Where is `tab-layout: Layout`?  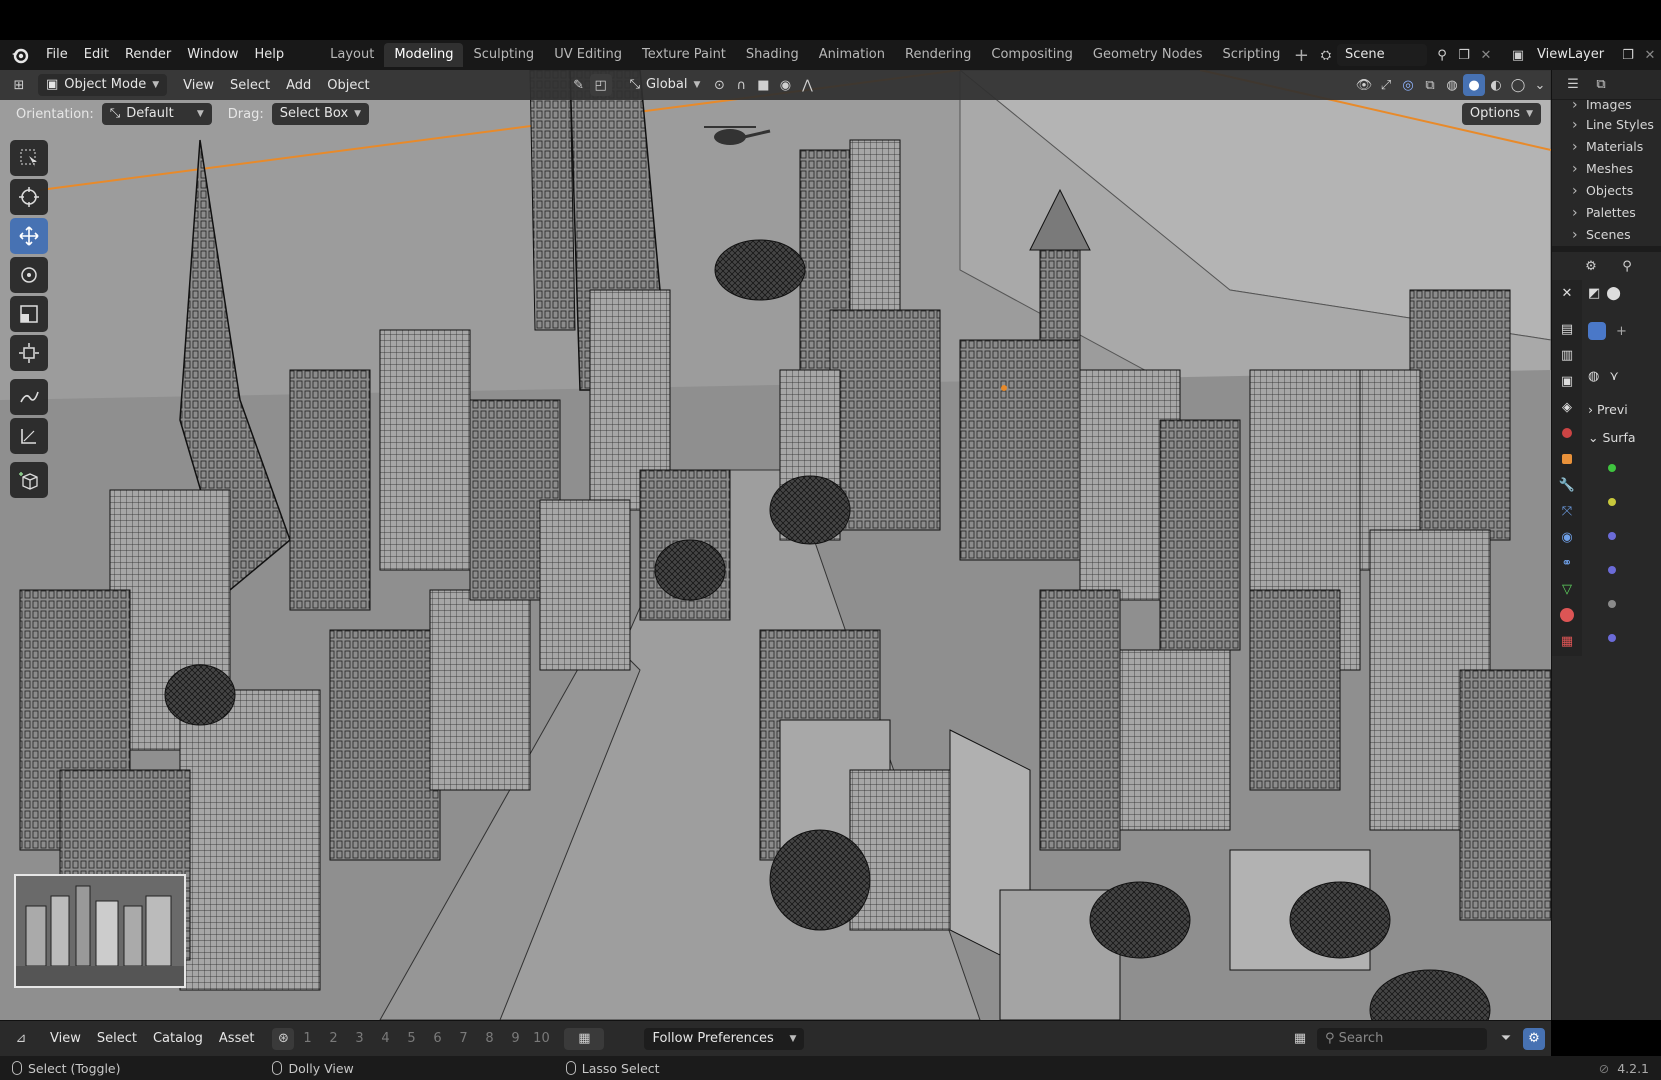
tab-layout: Layout is located at coordinates (352, 55).